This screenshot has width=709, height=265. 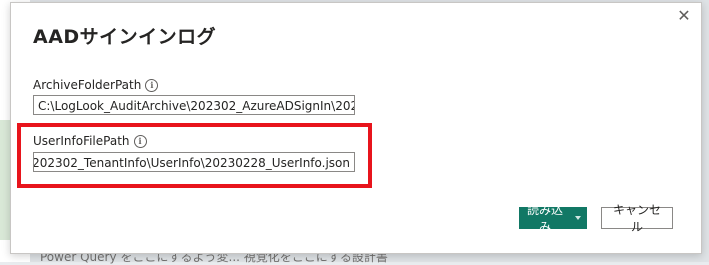 I want to click on close-icon: ✕, so click(x=684, y=16).